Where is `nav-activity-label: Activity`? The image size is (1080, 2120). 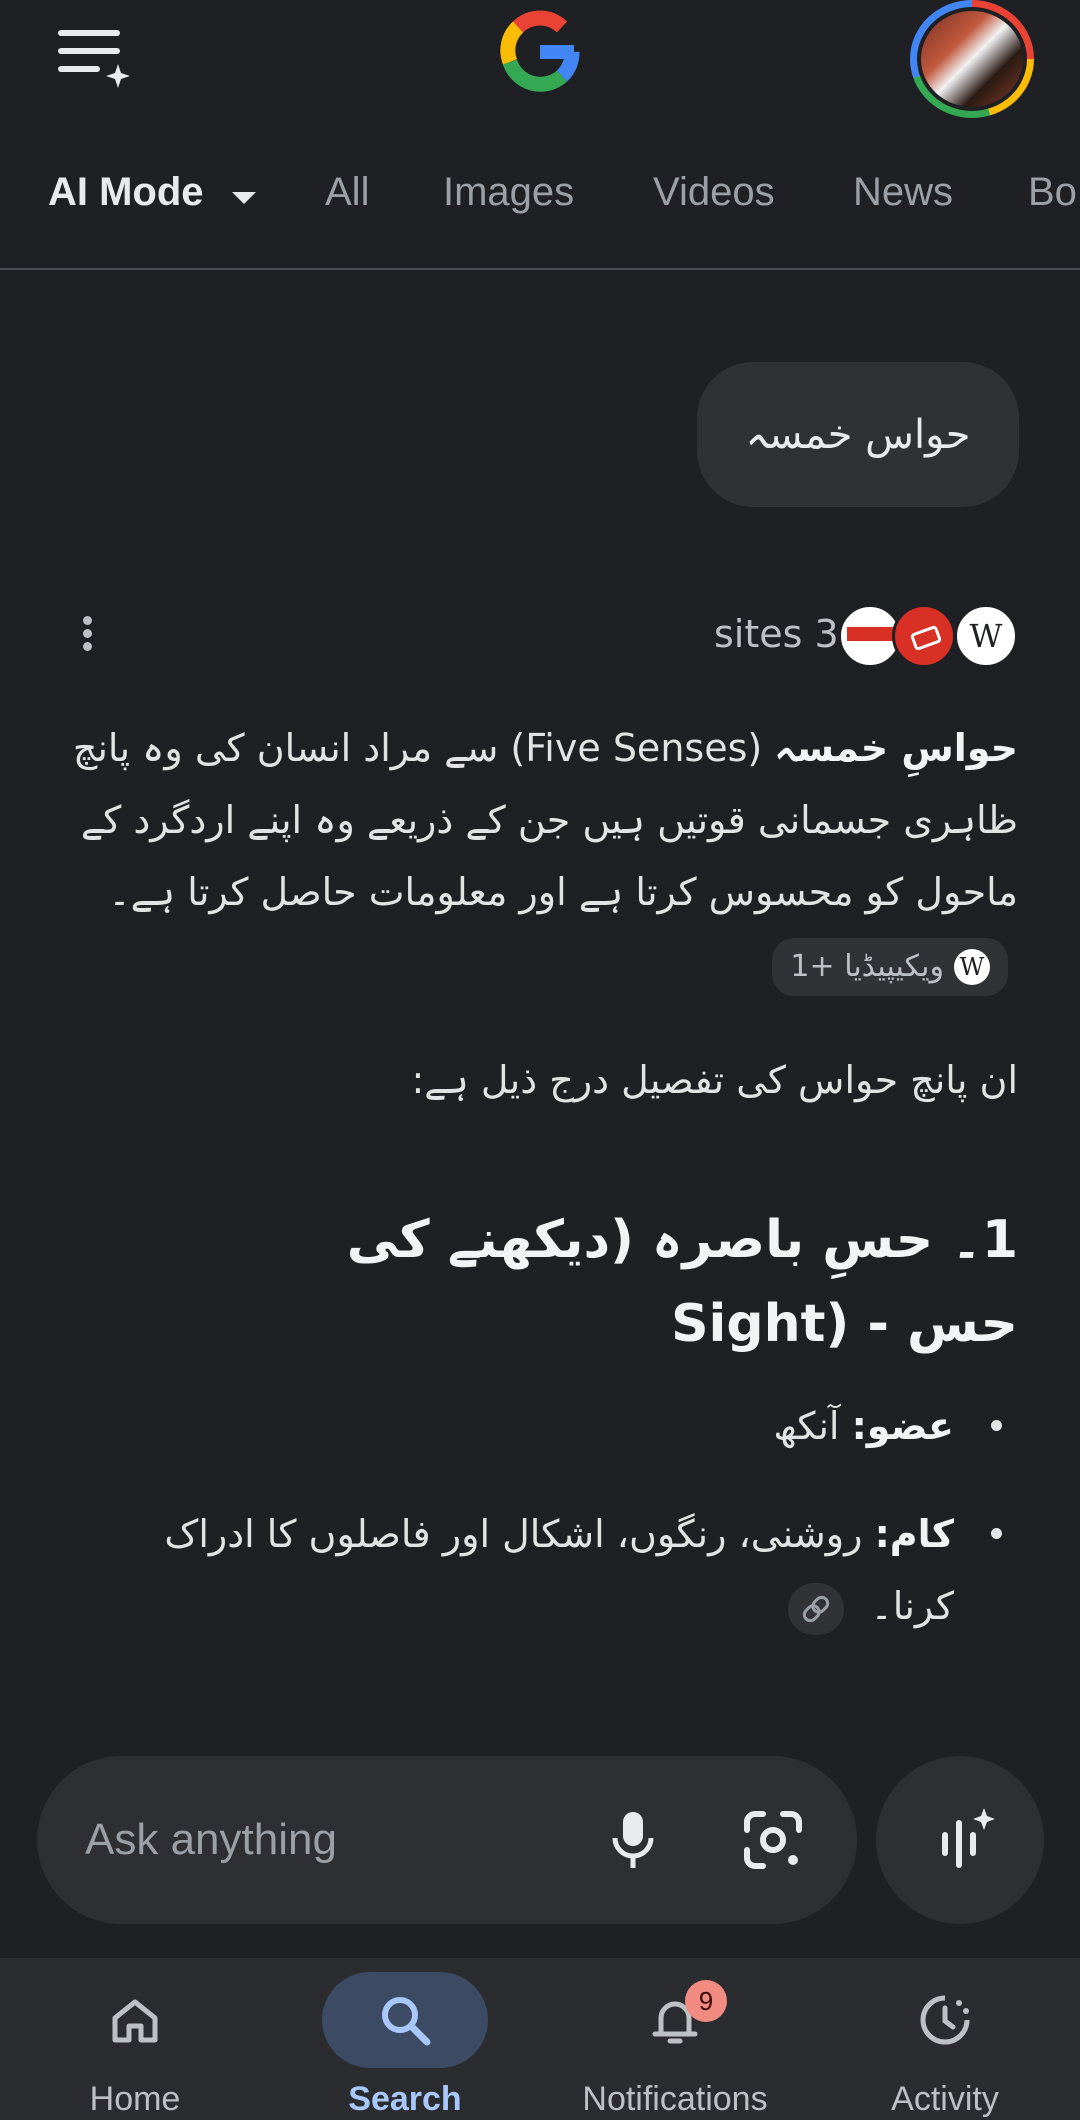 nav-activity-label: Activity is located at coordinates (945, 2099).